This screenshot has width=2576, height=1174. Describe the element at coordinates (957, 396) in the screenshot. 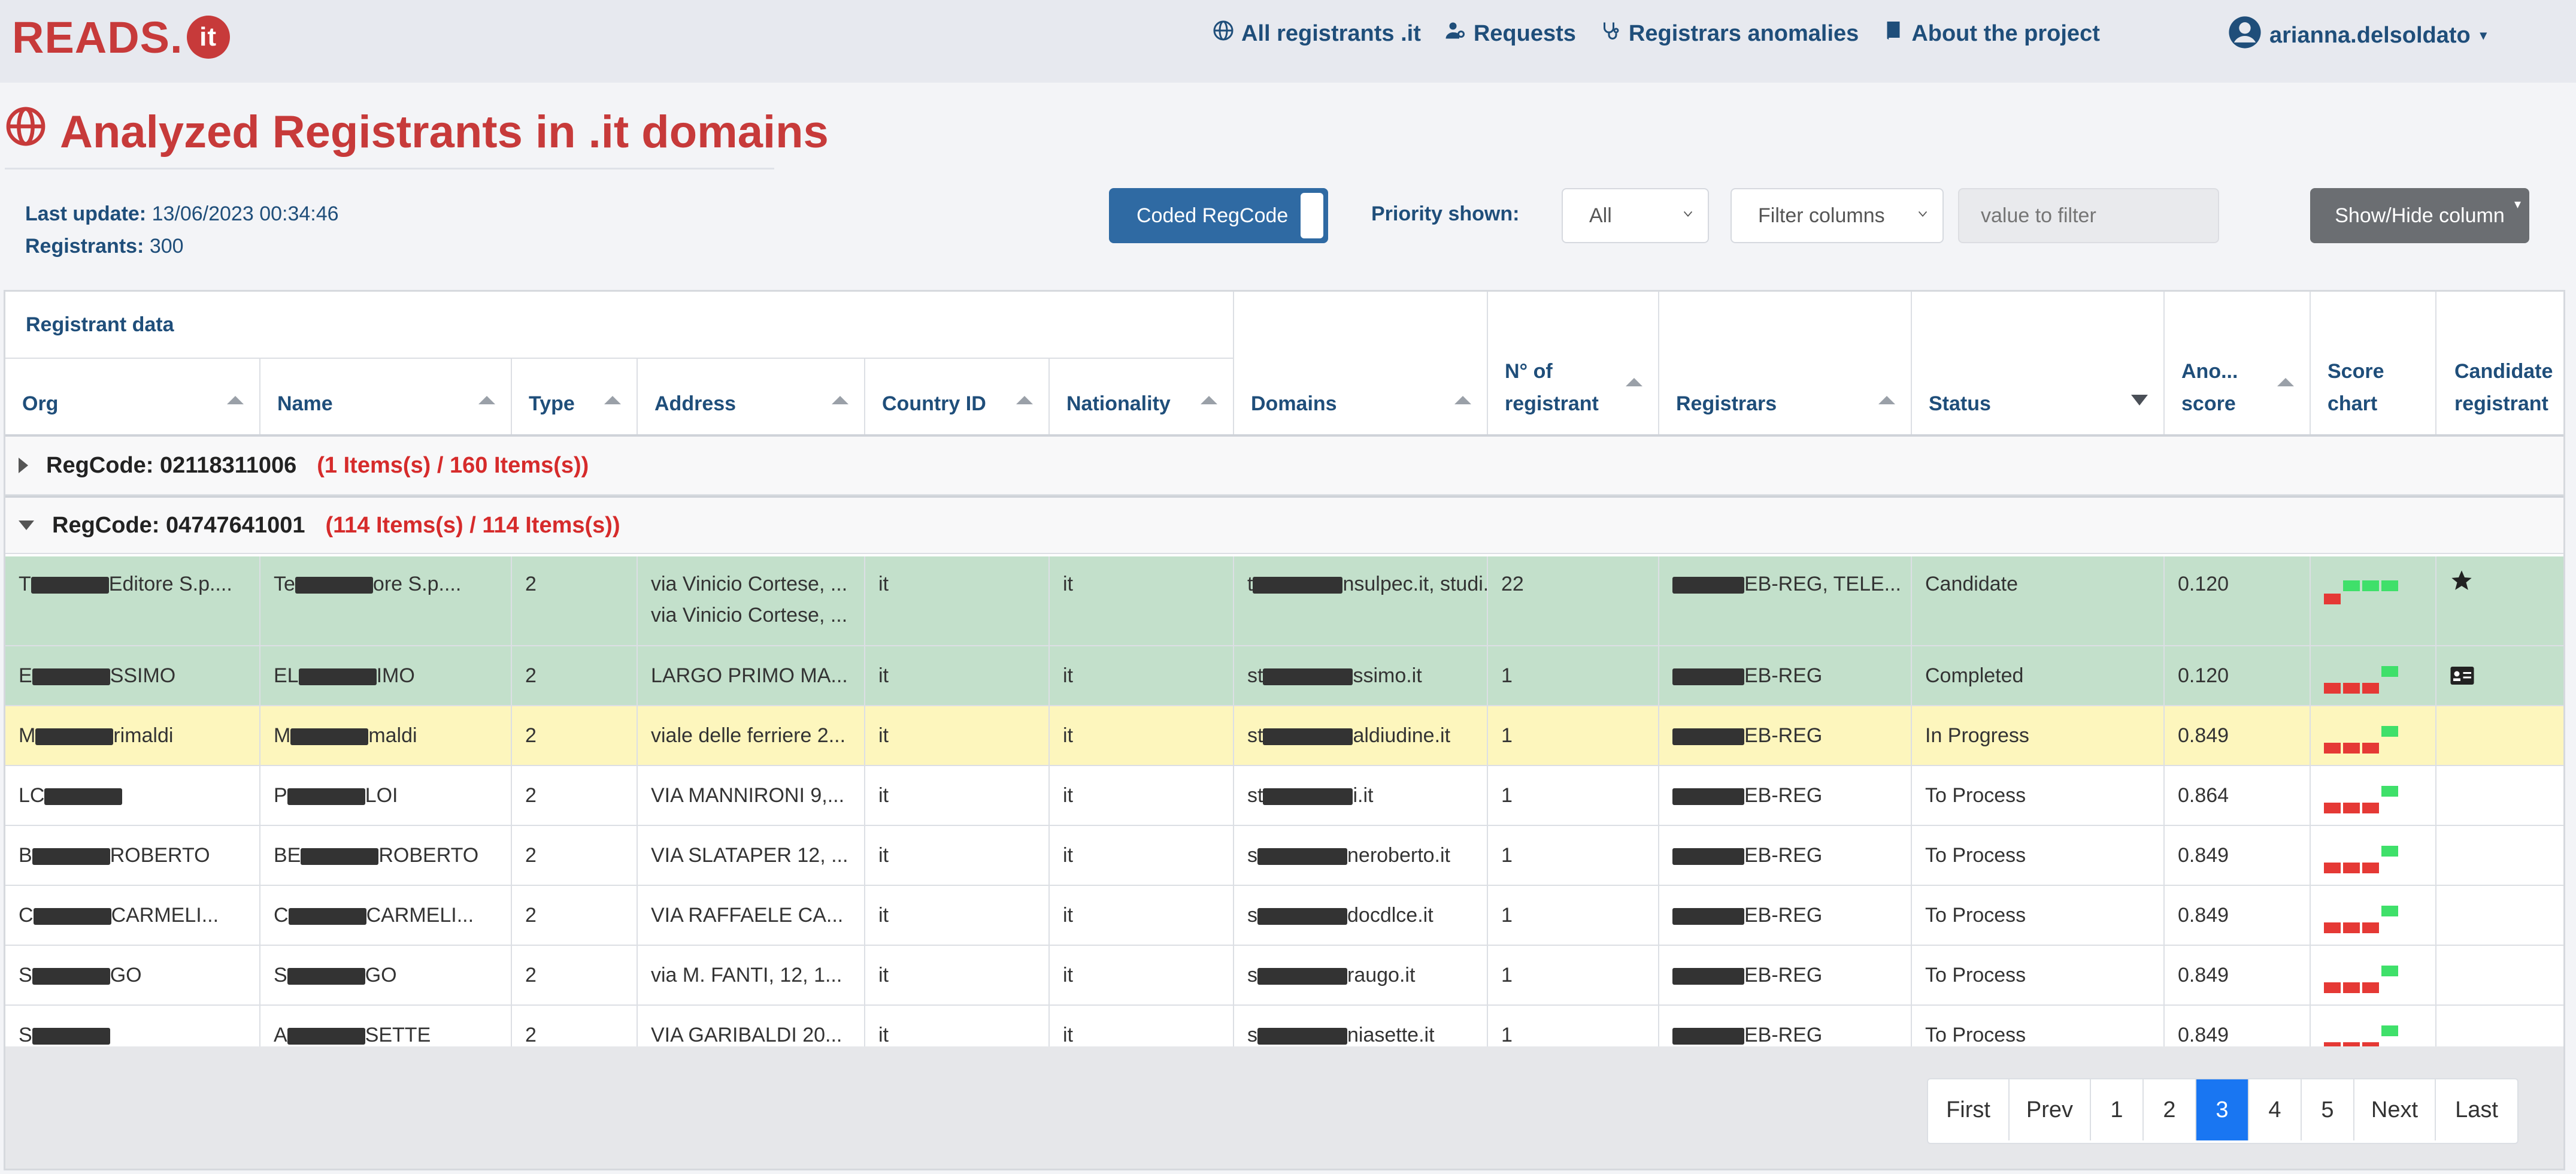

I see `col-country-id: Country ID` at that location.